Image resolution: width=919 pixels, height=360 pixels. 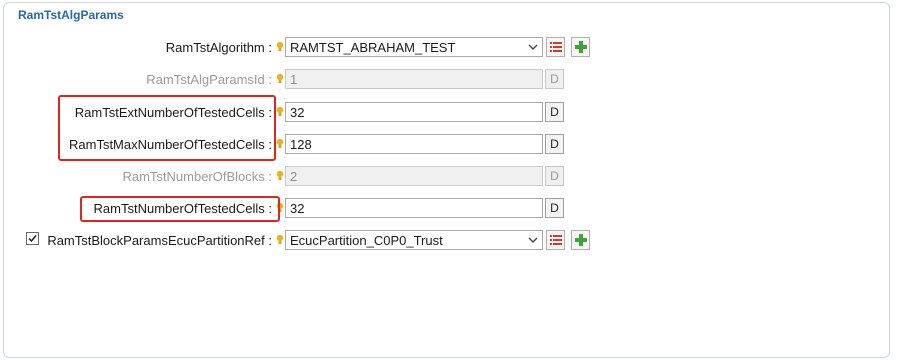 What do you see at coordinates (414, 144) in the screenshot?
I see `max-number-of-tested-cells-input: 128` at bounding box center [414, 144].